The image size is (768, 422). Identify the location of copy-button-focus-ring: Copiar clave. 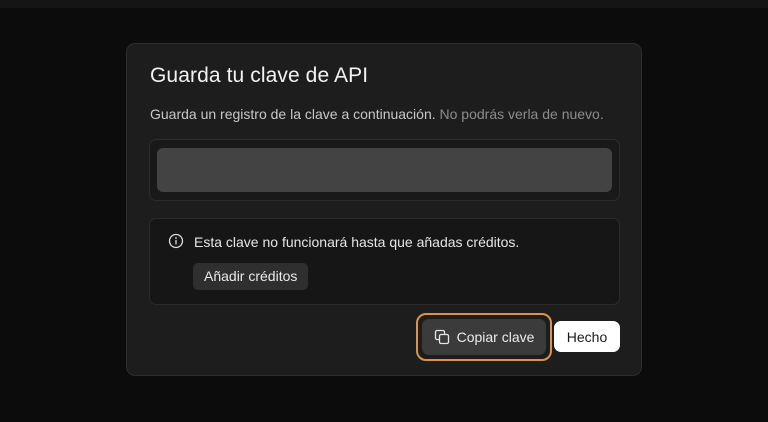
(484, 337).